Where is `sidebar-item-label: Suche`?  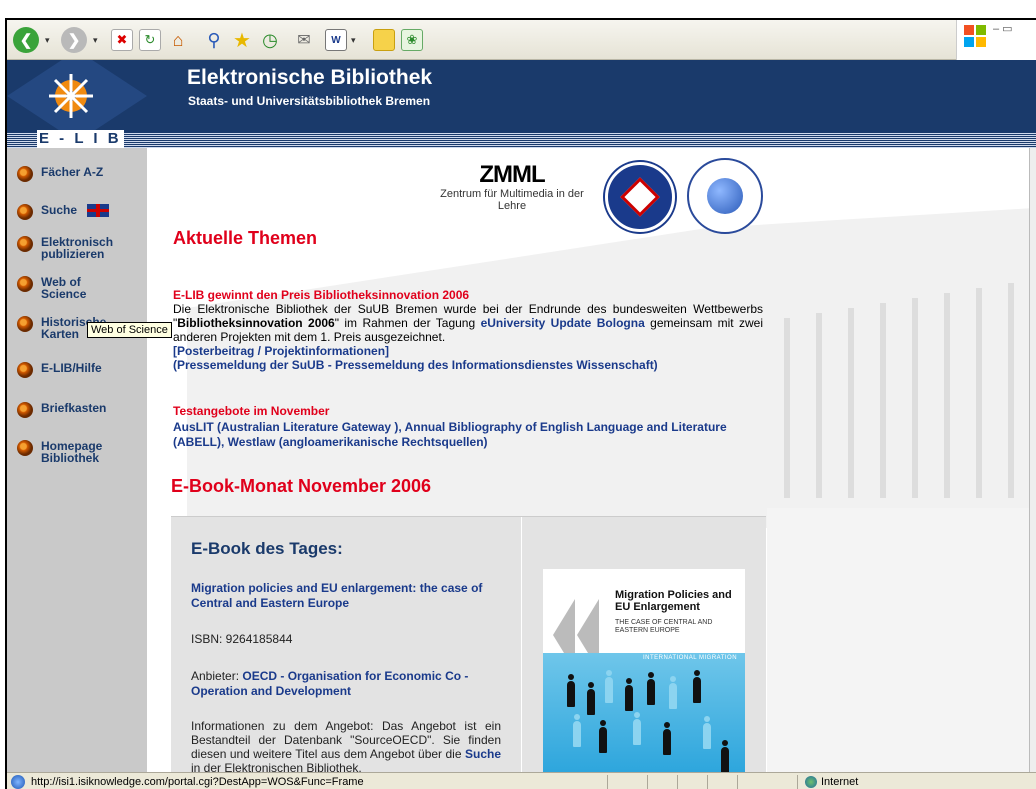
sidebar-item-label: Suche is located at coordinates (59, 210).